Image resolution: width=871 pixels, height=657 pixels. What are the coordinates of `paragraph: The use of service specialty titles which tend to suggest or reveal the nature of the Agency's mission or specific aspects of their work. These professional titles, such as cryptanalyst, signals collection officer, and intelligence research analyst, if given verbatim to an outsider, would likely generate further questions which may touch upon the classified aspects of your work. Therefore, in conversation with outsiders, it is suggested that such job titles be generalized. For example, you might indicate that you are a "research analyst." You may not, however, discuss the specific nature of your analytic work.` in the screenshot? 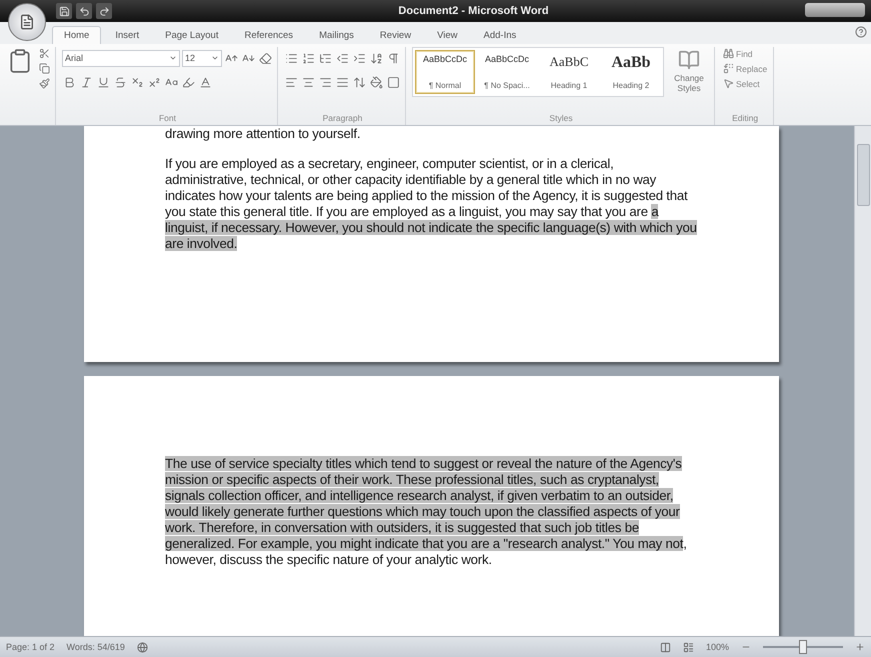 It's located at (426, 512).